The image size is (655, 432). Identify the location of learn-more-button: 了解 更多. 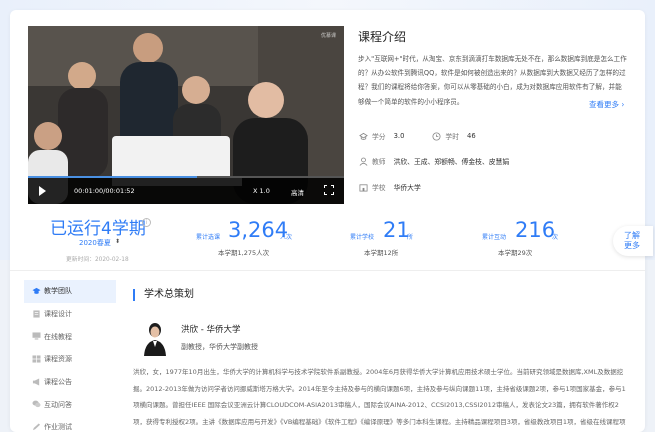
(633, 241).